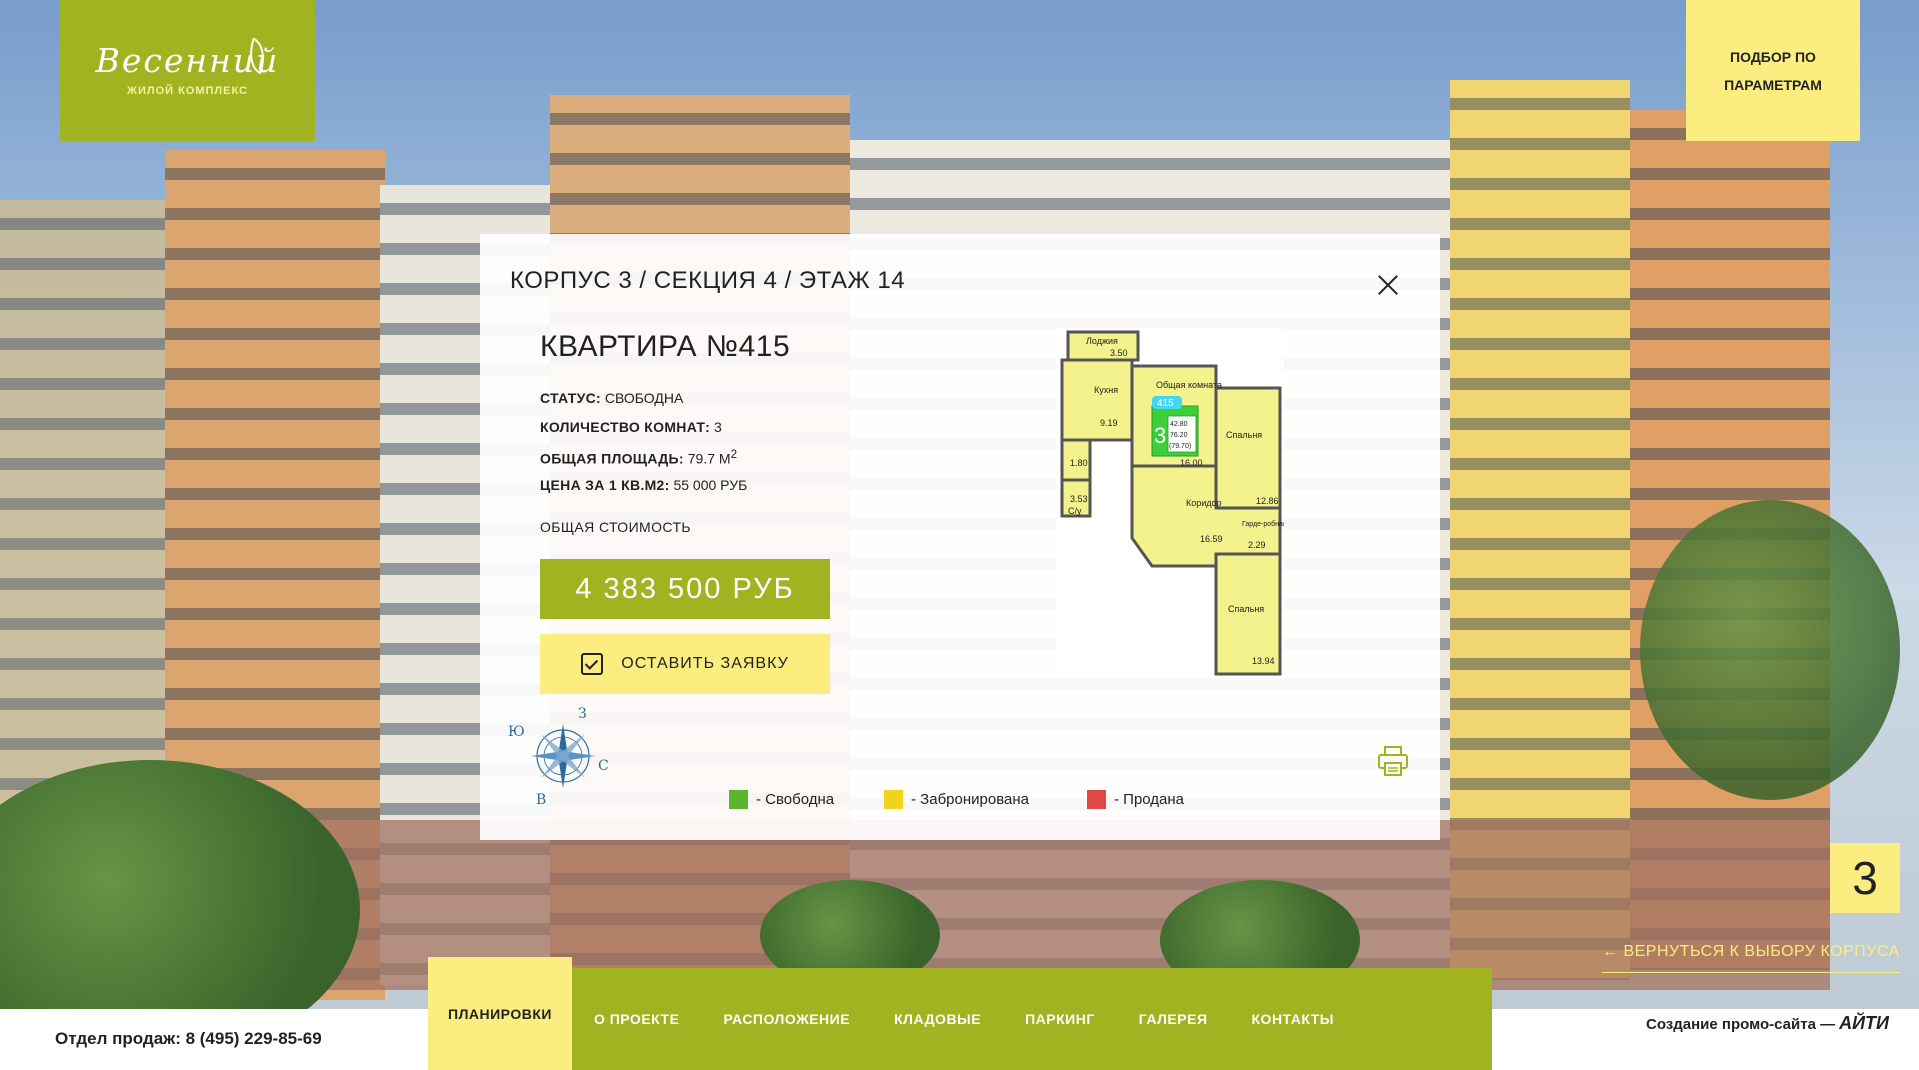 The height and width of the screenshot is (1070, 1919). I want to click on compass-label-n: З, so click(582, 714).